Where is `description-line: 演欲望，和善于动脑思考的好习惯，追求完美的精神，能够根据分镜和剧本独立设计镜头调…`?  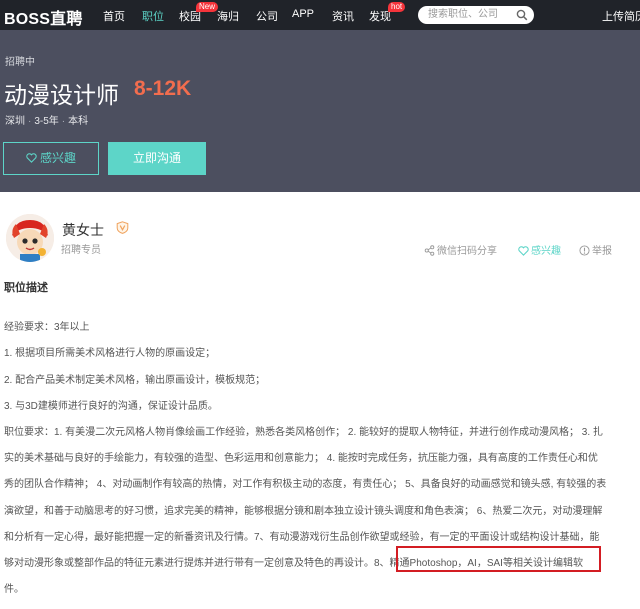
description-line: 演欲望，和善于动脑思考的好习惯，追求完美的精神，能够根据分镜和剧本独立设计镜头调… is located at coordinates (303, 511).